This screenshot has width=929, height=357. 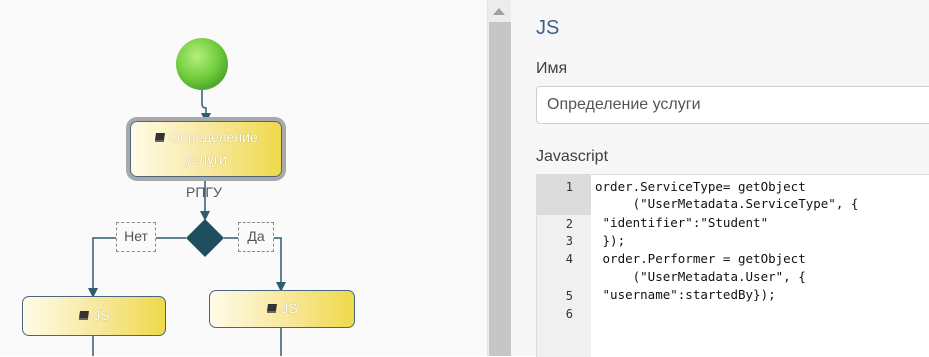 What do you see at coordinates (548, 28) in the screenshot?
I see `panel-title: JS` at bounding box center [548, 28].